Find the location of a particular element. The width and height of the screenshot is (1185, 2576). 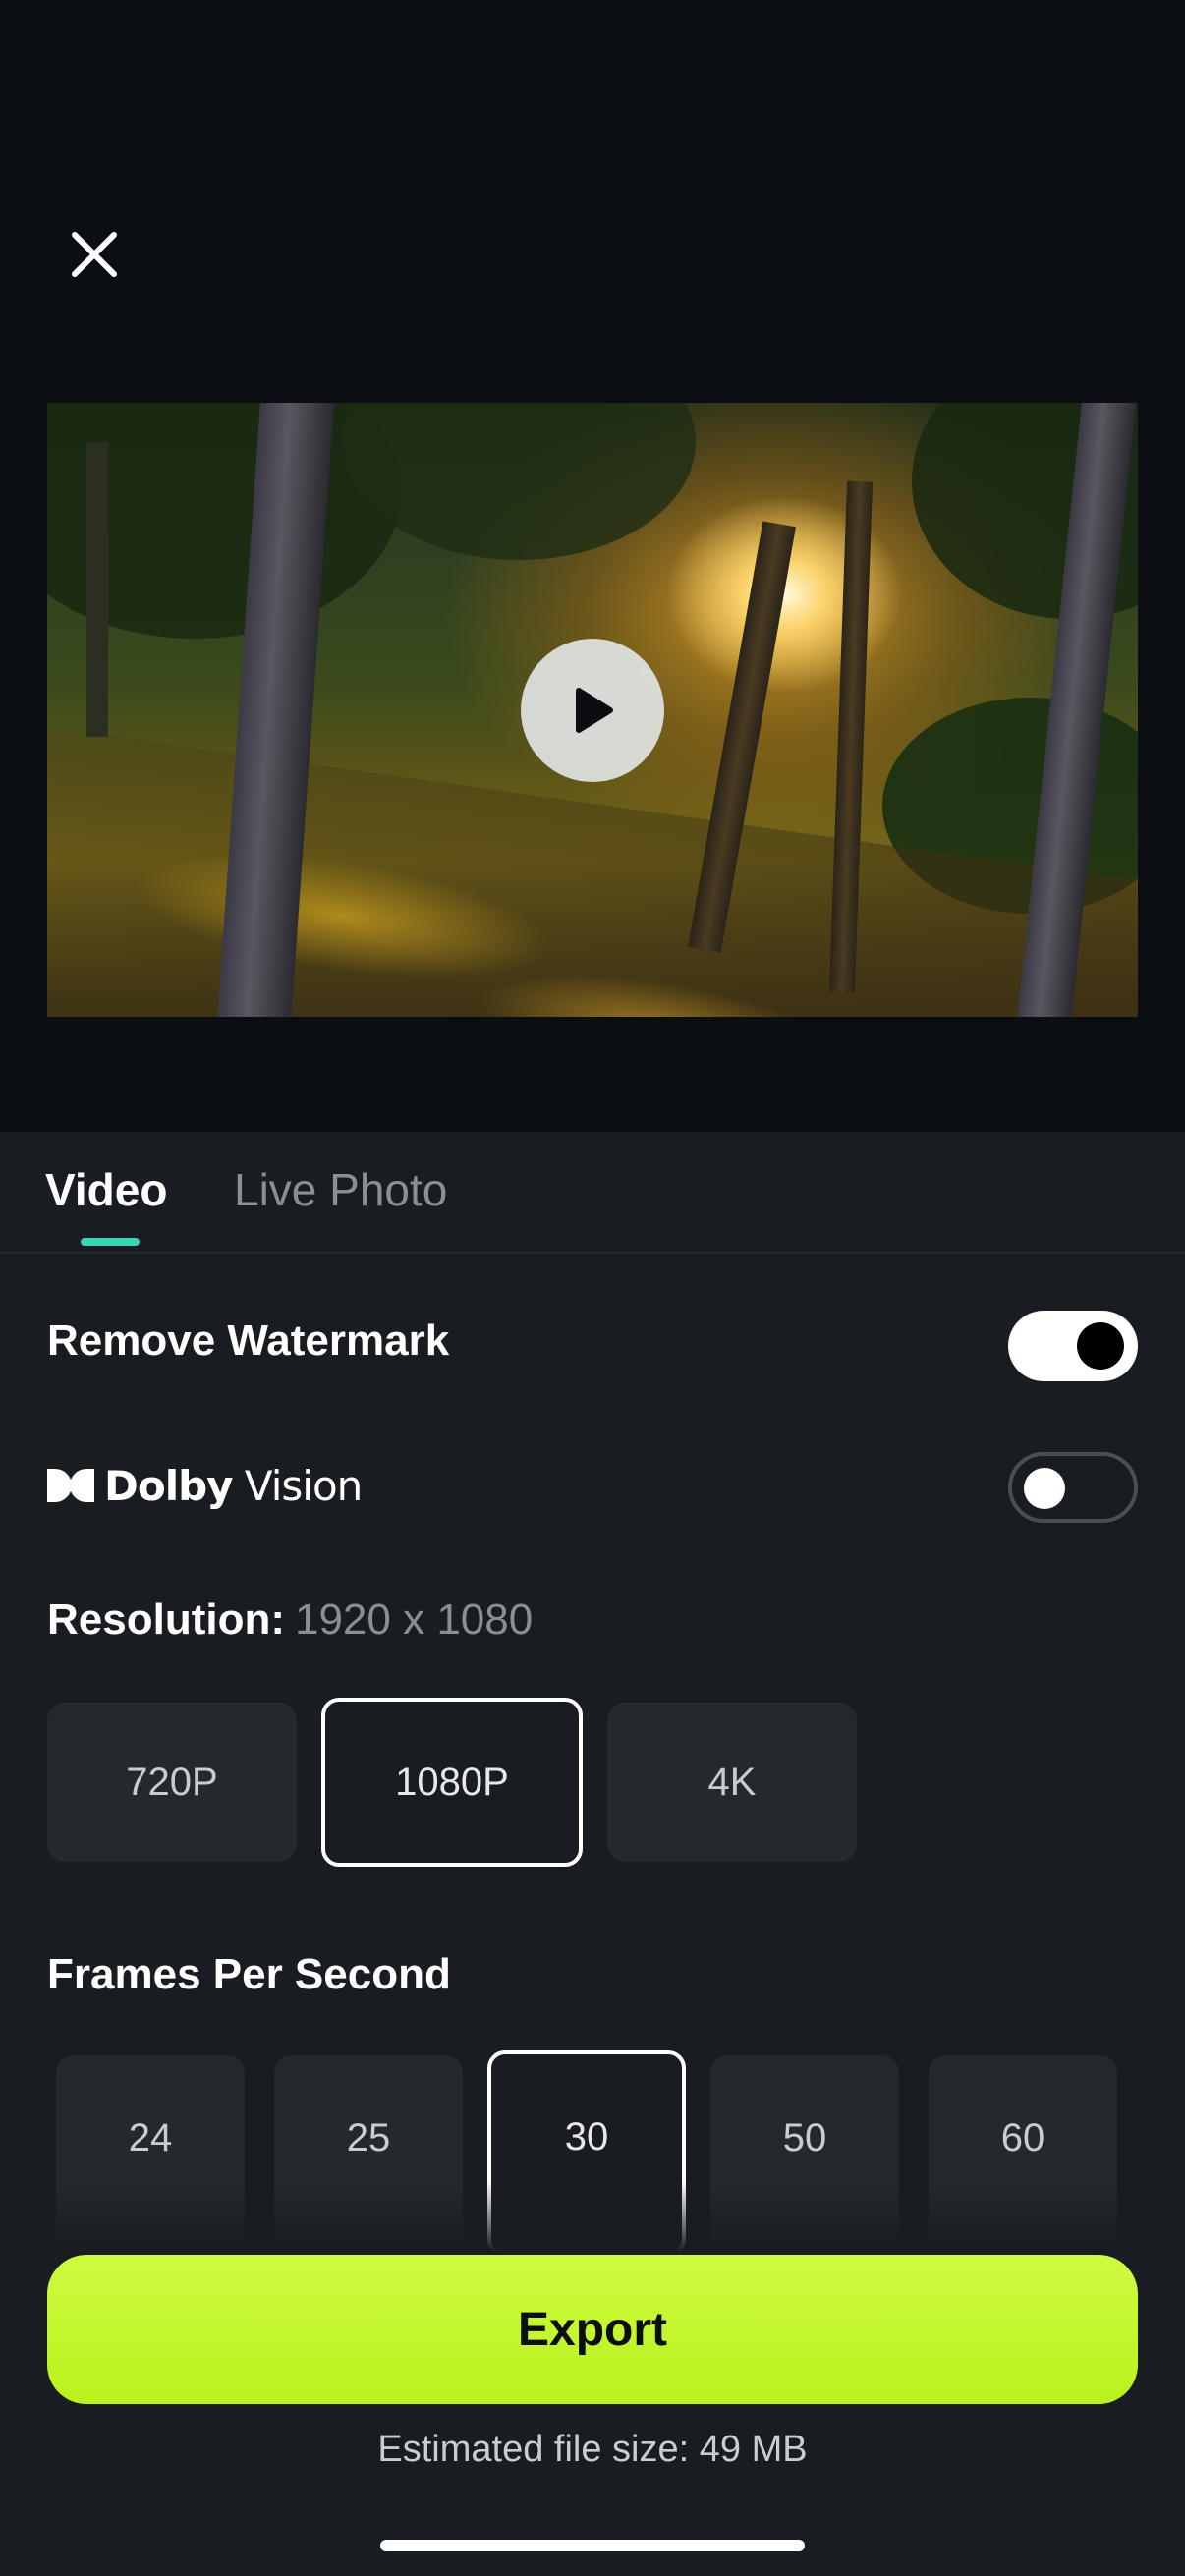

dolby-vision-logo: Dolby Vision is located at coordinates (205, 1485).